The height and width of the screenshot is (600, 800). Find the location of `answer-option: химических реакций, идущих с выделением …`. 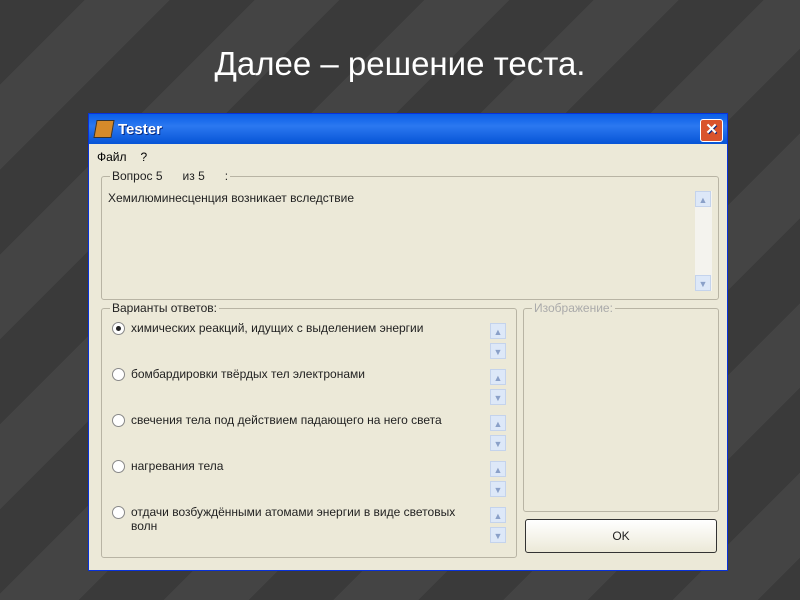

answer-option: химических реакций, идущих с выделением … is located at coordinates (297, 328).